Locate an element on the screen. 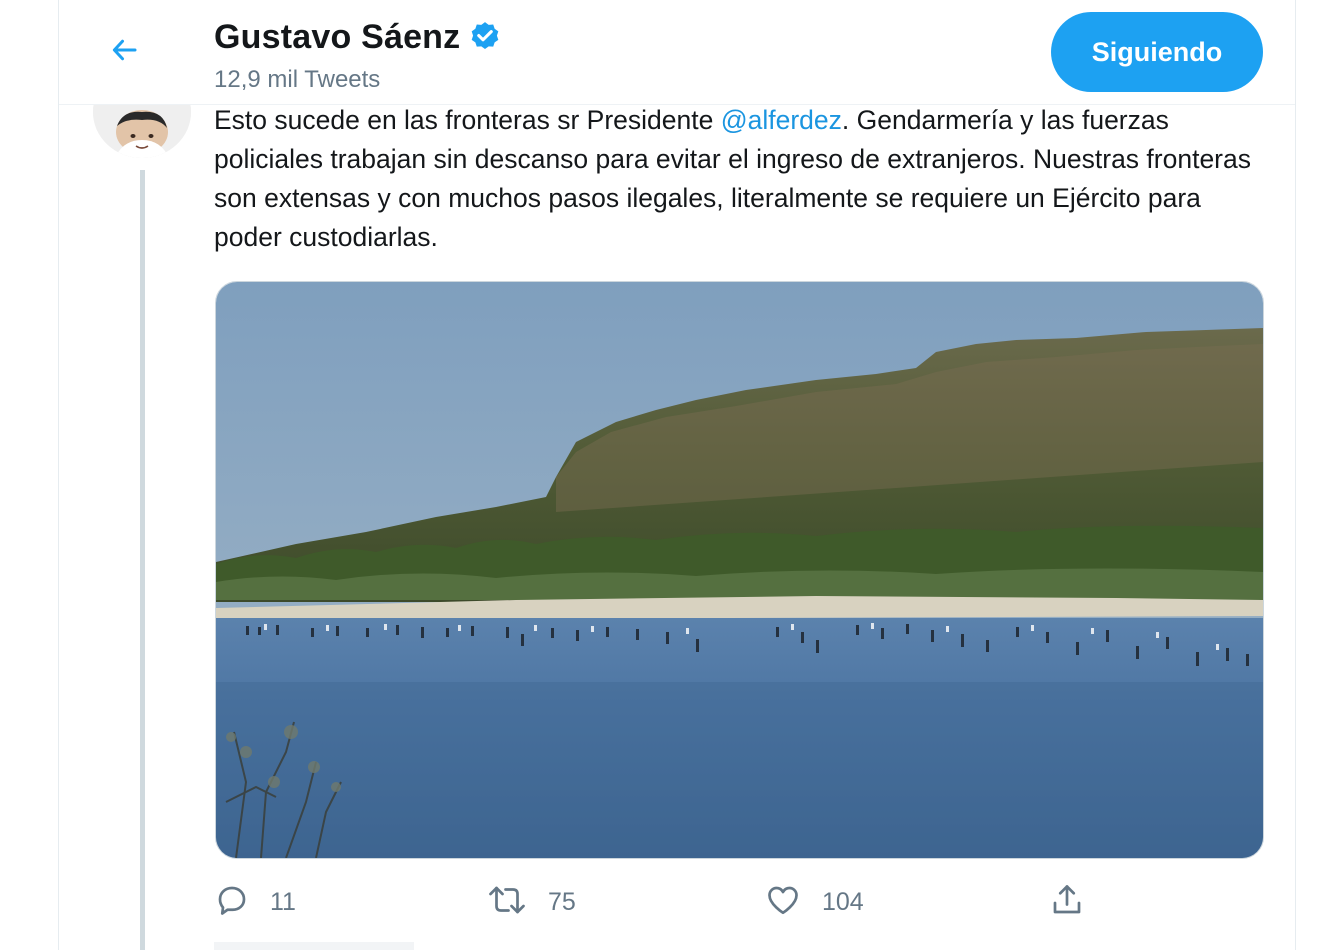 The image size is (1317, 950). arrow-left-icon is located at coordinates (125, 52).